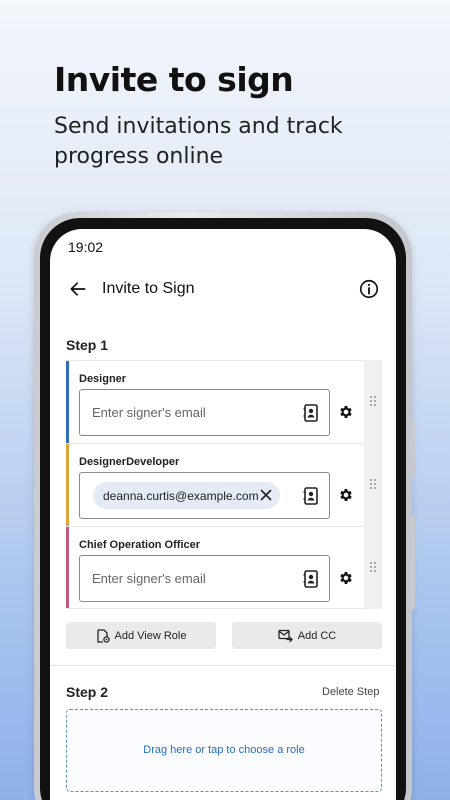 This screenshot has width=450, height=800. I want to click on email-chip: deanna.curtis@example.com, so click(186, 495).